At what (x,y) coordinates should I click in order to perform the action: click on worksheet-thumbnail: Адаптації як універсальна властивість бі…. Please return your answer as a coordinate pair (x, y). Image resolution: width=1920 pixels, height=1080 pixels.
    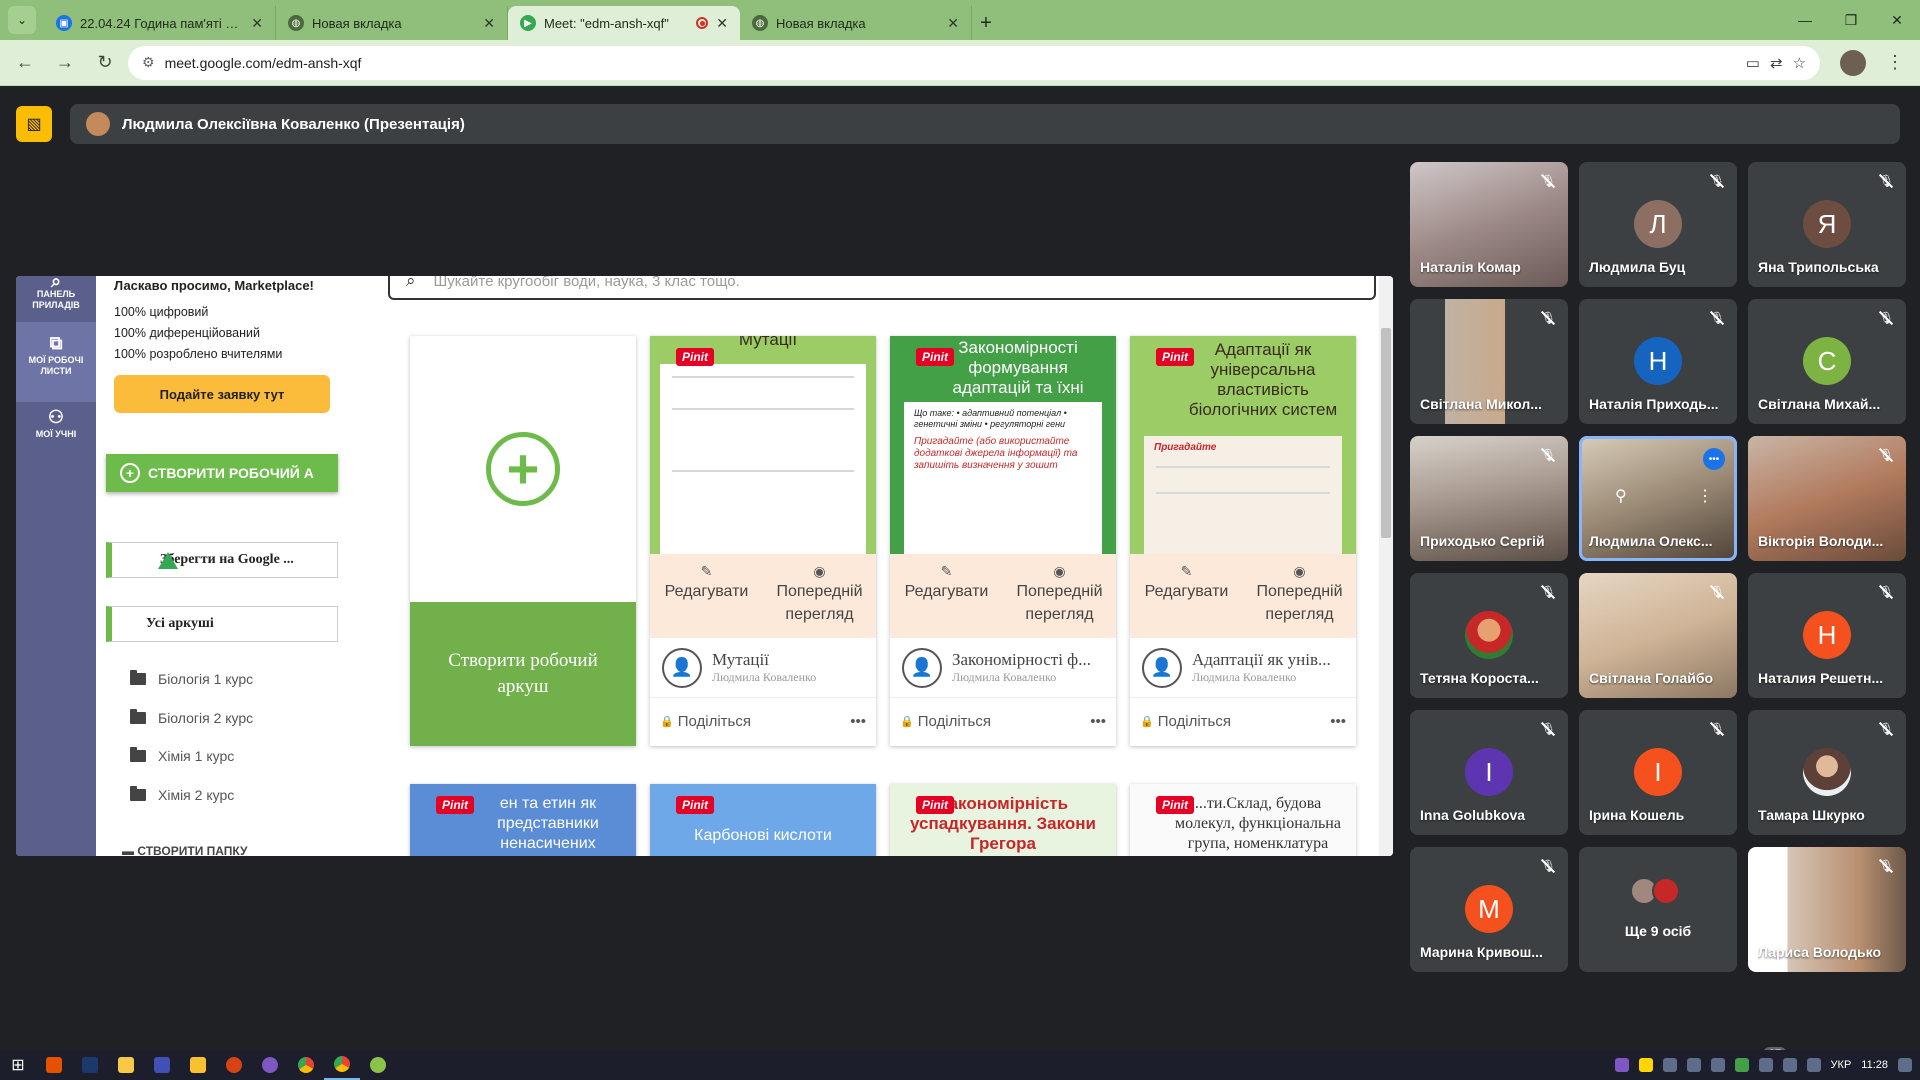
    Looking at the image, I should click on (1243, 445).